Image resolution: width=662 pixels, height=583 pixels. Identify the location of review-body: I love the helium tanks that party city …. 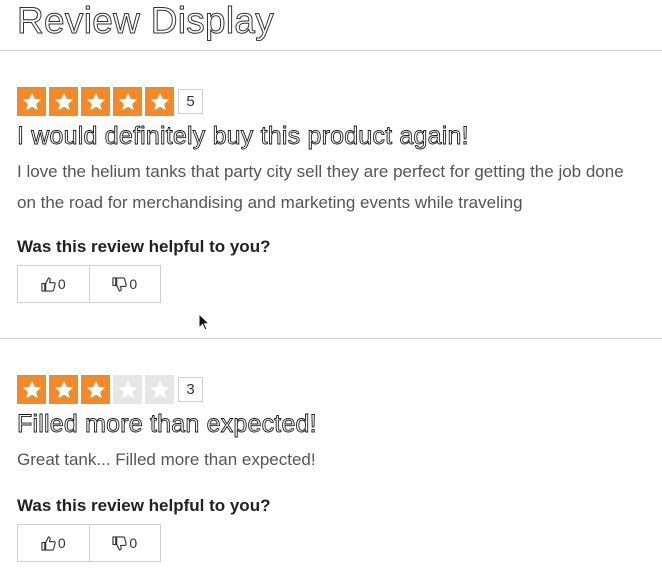
(320, 187).